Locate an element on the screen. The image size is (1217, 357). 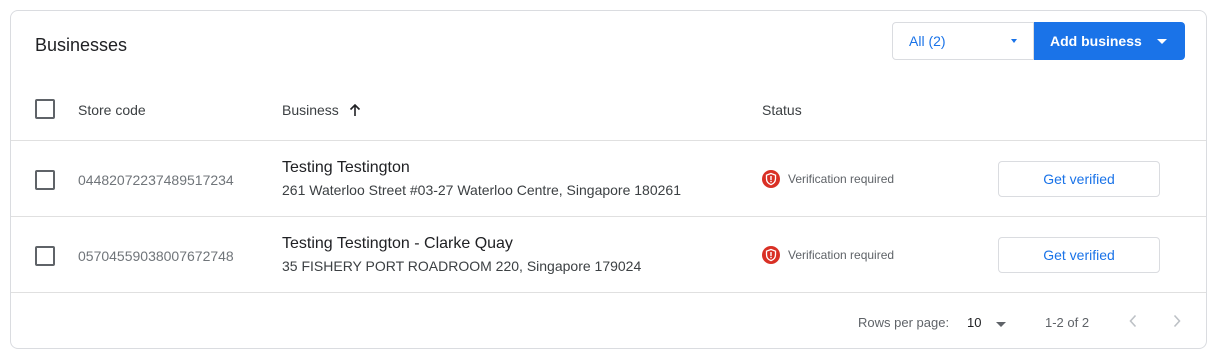
divider is located at coordinates (608, 292).